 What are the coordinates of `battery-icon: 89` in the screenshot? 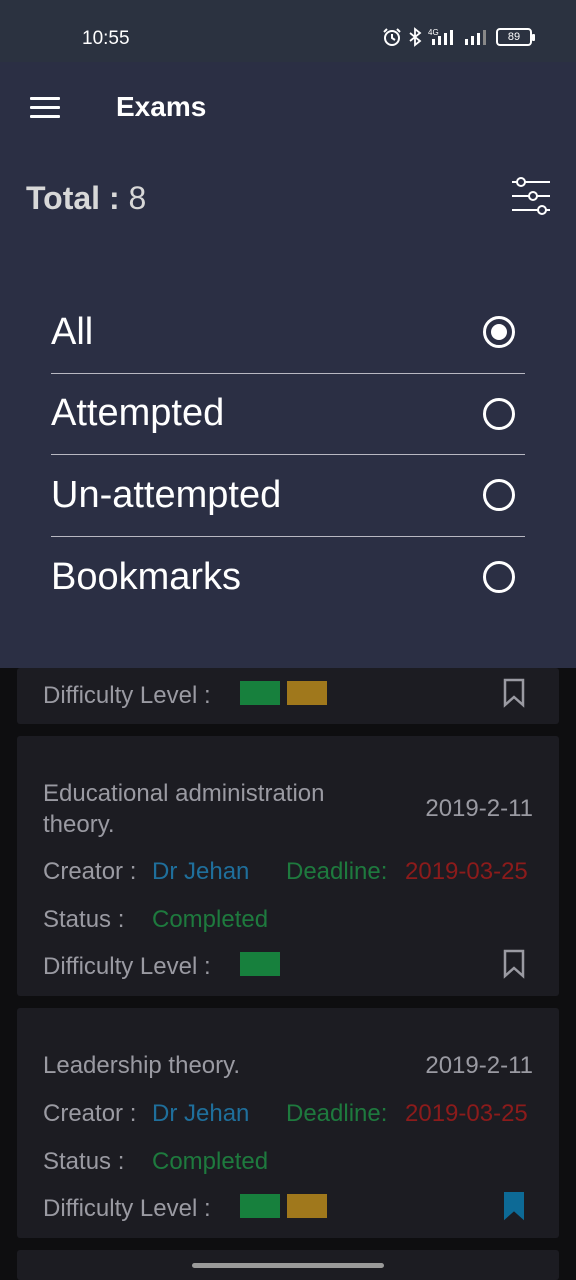 It's located at (515, 37).